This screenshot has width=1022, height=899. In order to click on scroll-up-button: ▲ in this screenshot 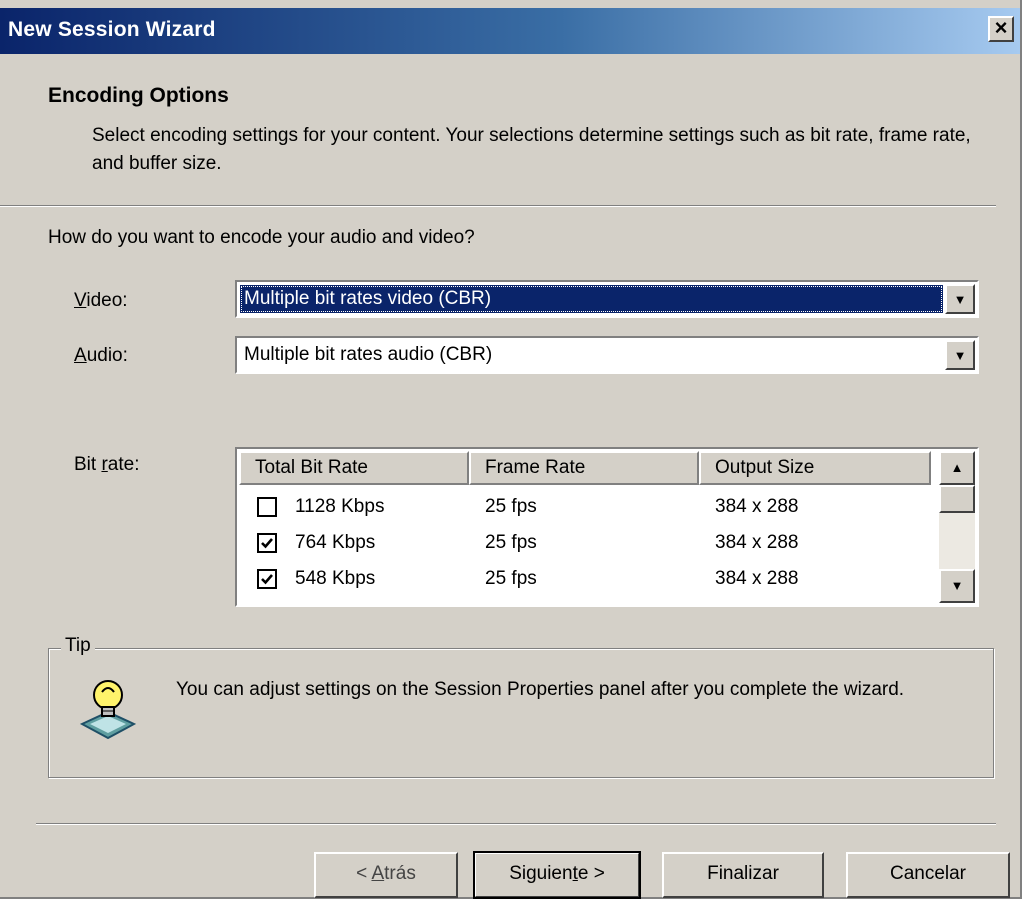, I will do `click(957, 468)`.